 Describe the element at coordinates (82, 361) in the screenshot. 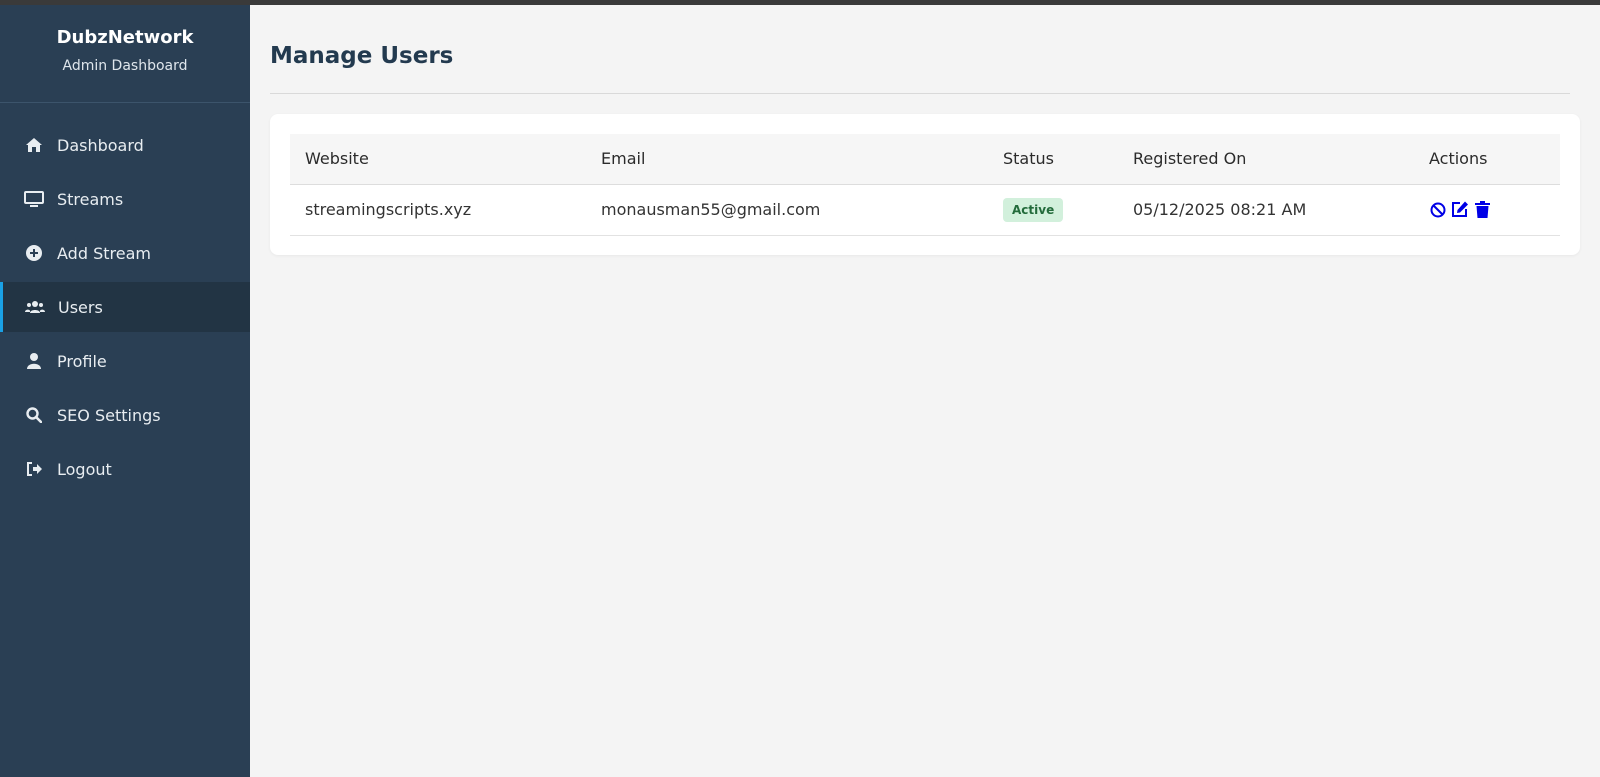

I see `sidebar-item-label: Profile` at that location.